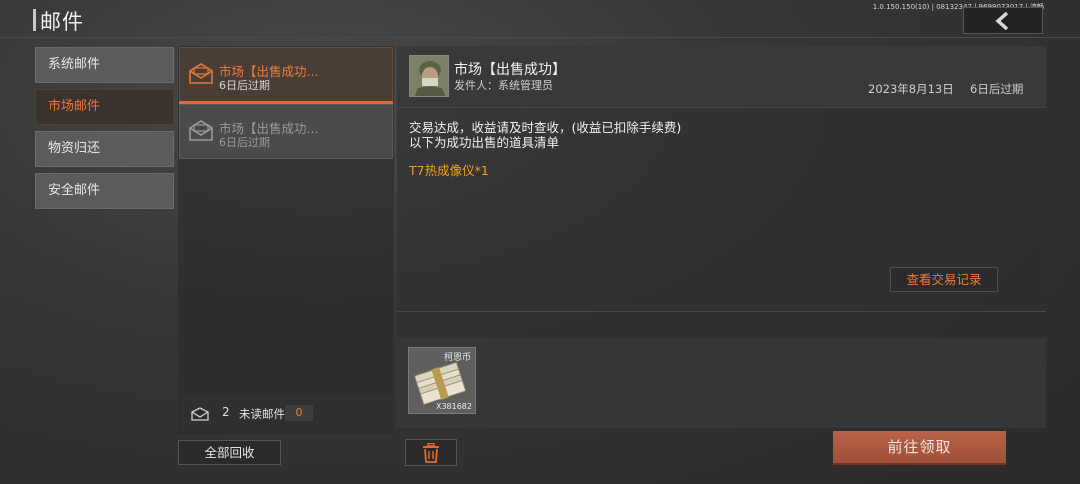 This screenshot has height=484, width=1080. Describe the element at coordinates (104, 65) in the screenshot. I see `category-system-mail: 系统邮件` at that location.